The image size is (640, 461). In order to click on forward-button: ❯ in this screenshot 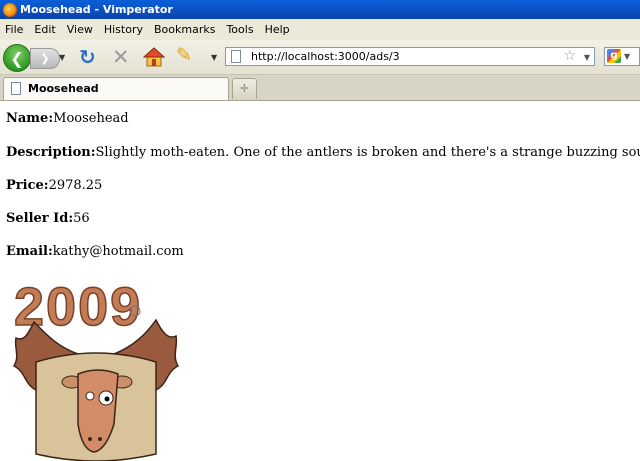, I will do `click(45, 58)`.